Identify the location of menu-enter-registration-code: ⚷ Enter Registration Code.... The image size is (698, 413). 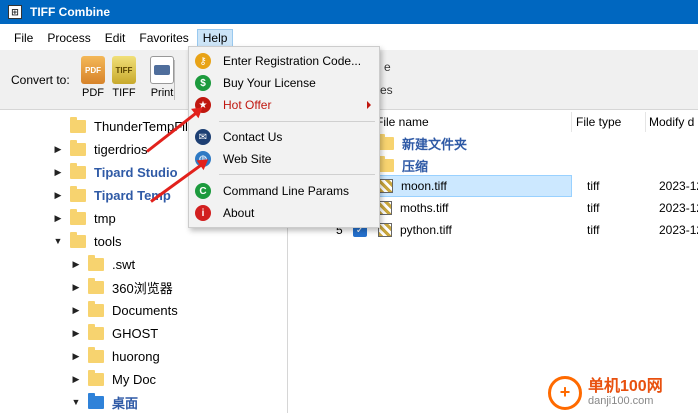
(284, 61).